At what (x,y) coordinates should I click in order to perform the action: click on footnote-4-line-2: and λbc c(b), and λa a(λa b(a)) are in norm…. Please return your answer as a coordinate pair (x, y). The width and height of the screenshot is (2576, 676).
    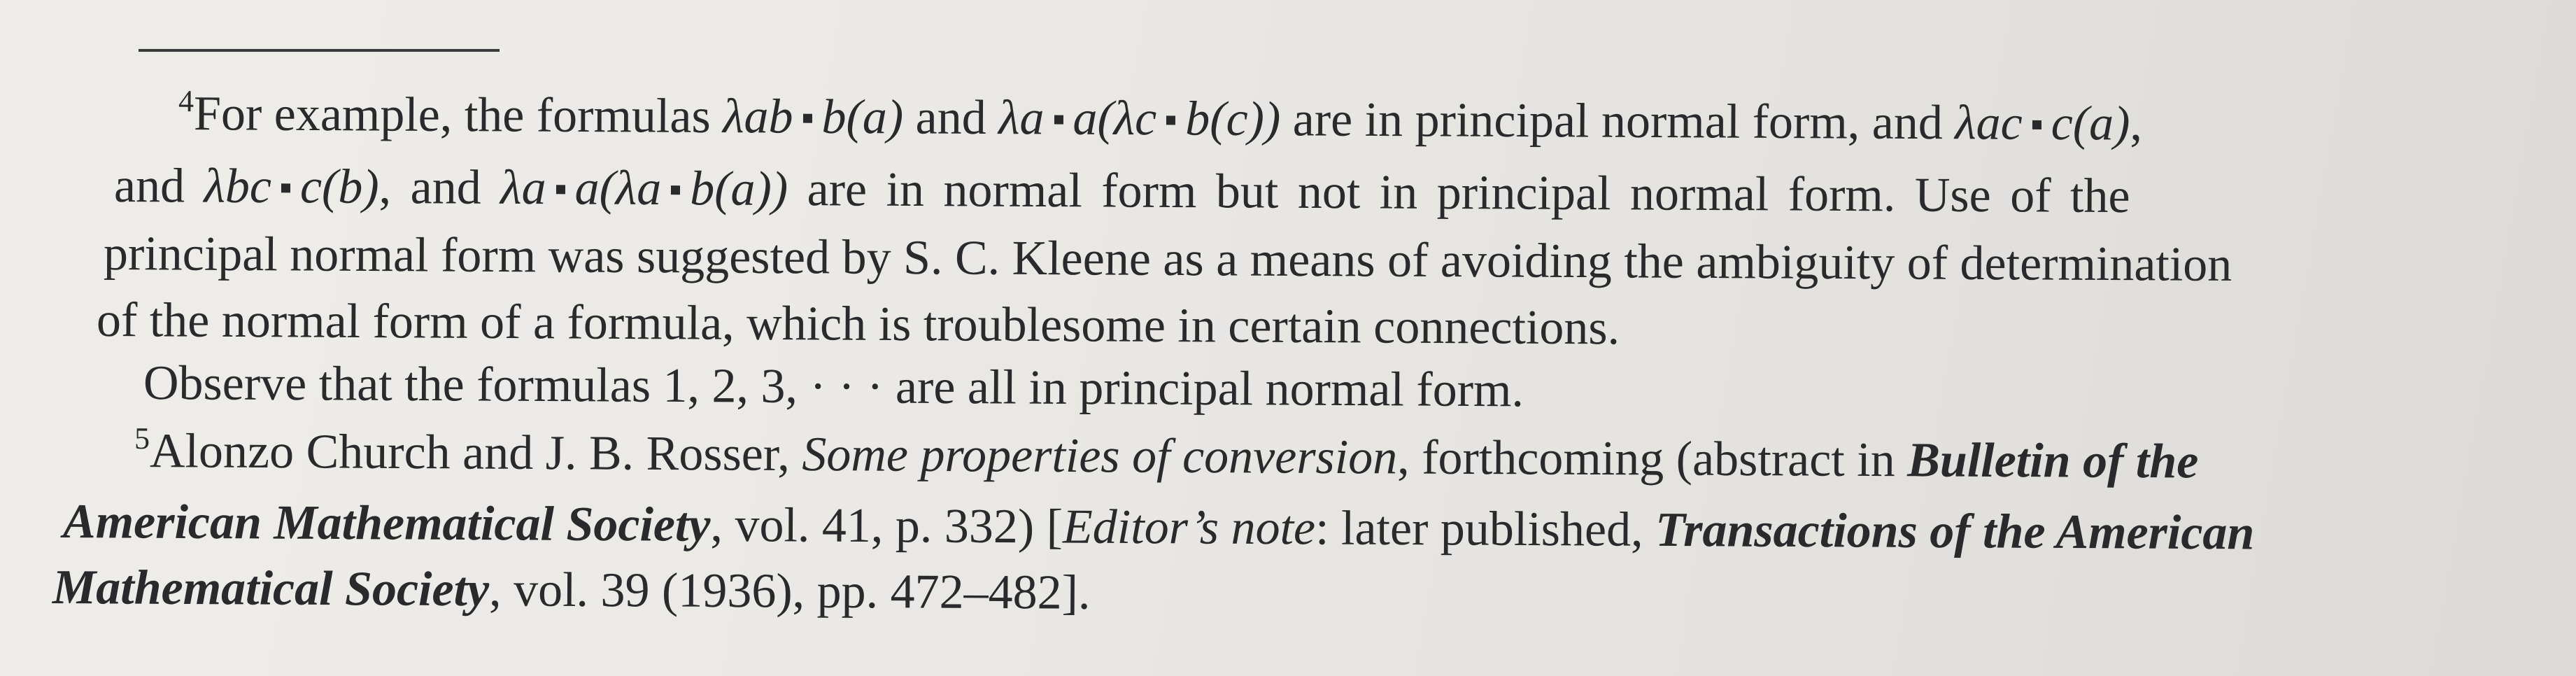
    Looking at the image, I should click on (1122, 191).